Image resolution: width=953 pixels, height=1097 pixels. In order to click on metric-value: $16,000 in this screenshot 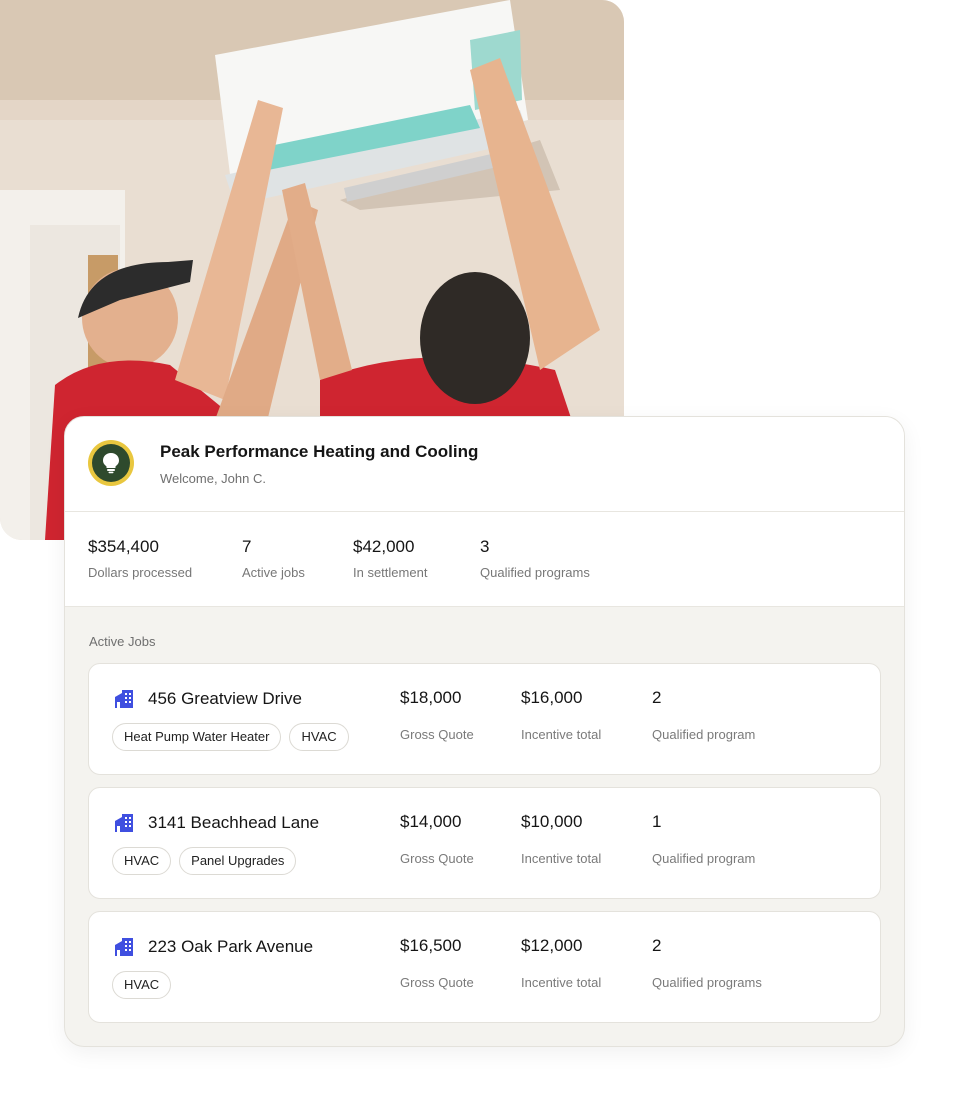, I will do `click(552, 697)`.